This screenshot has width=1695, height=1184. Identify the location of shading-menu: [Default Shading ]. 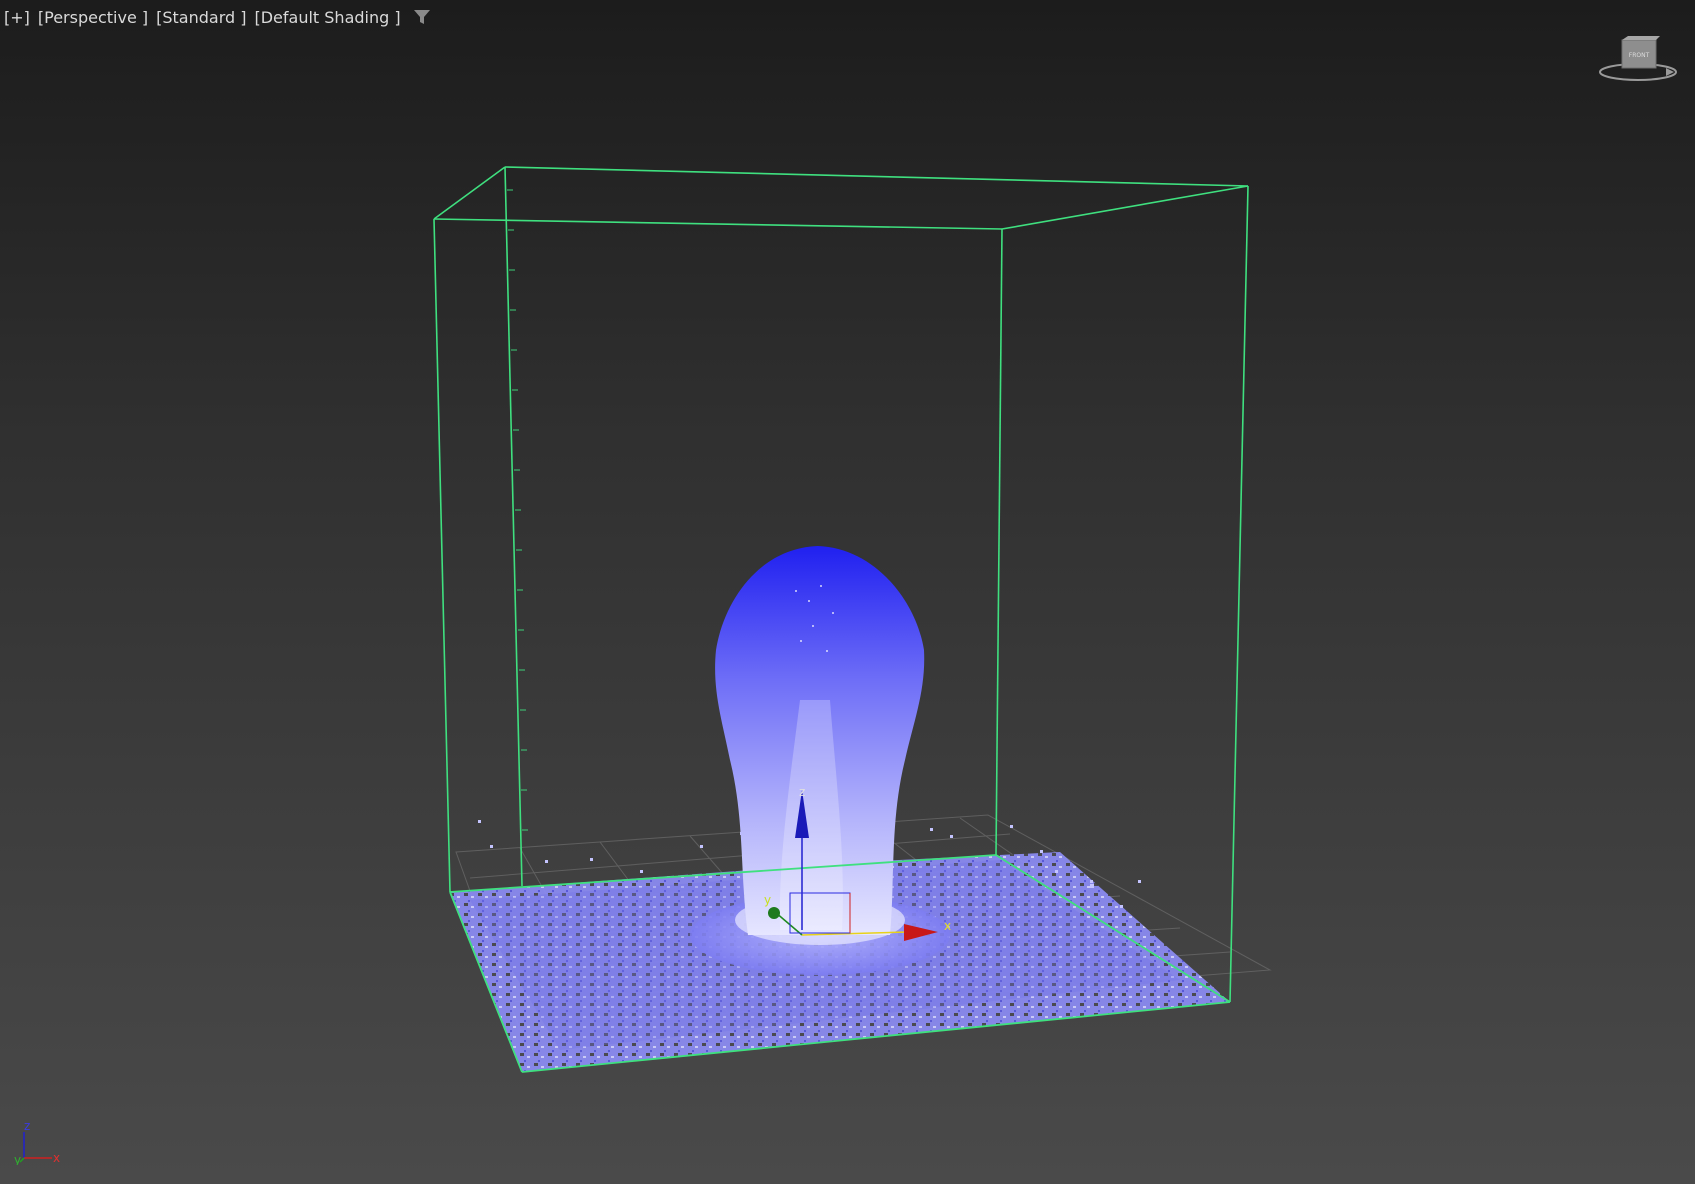
(327, 17).